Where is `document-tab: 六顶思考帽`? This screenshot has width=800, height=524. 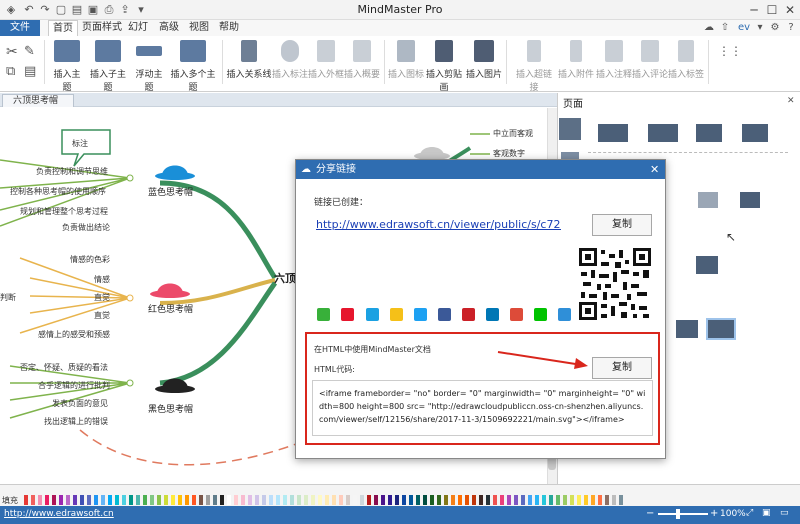
document-tab: 六顶思考帽 is located at coordinates (38, 100).